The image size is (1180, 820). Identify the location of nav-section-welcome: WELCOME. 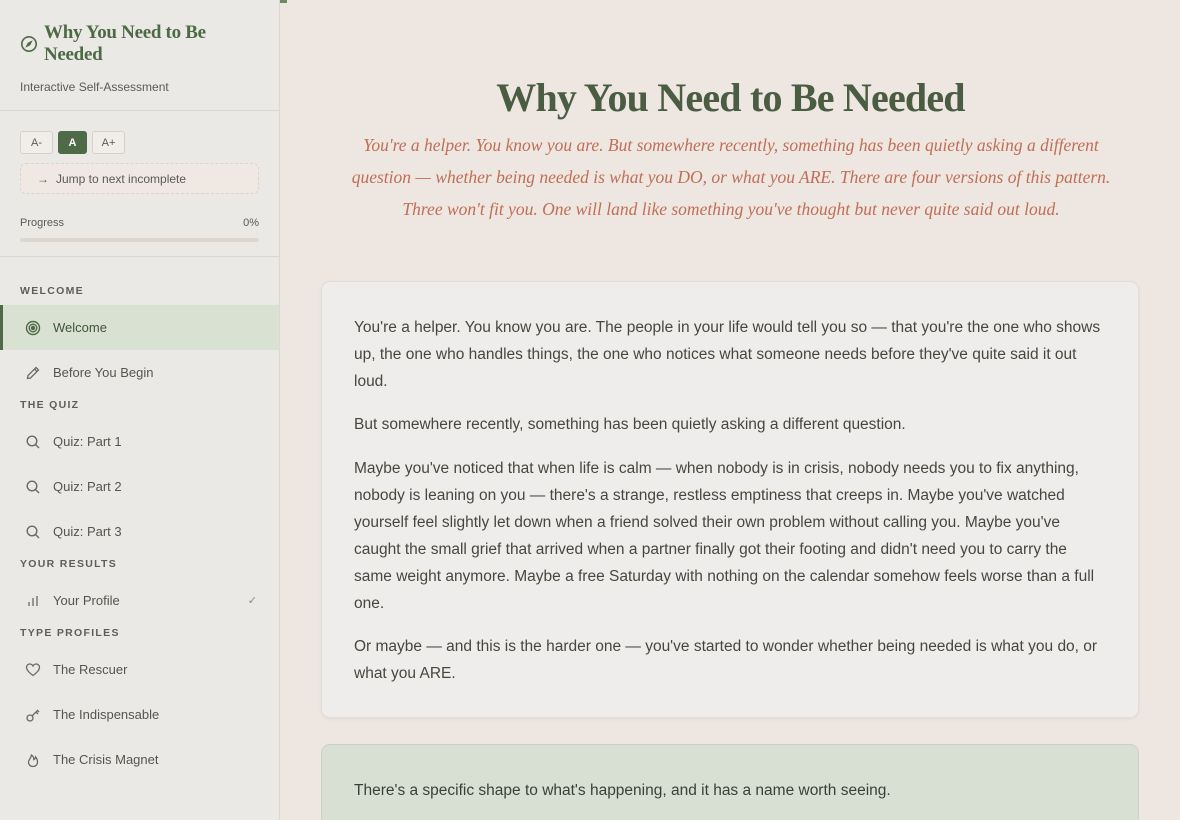
(52, 291).